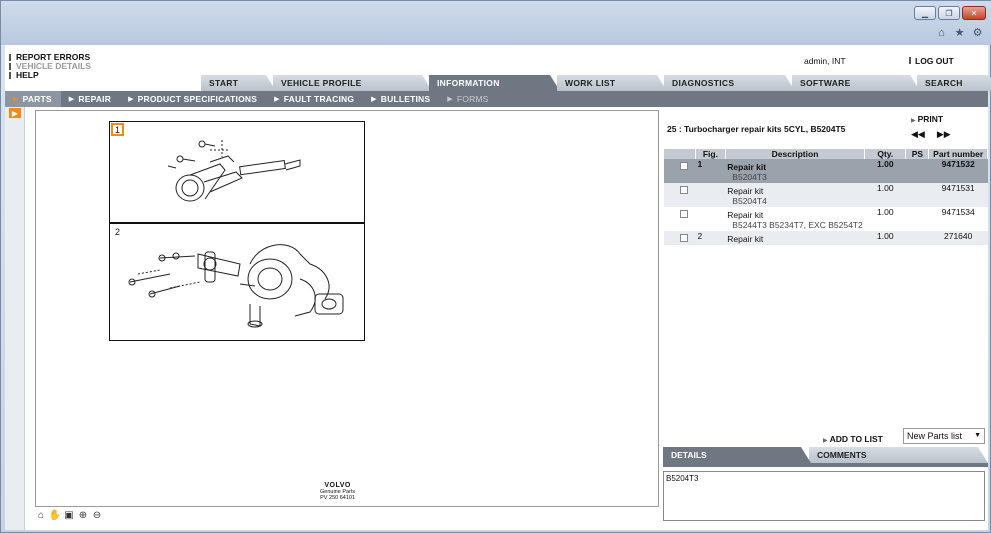 The width and height of the screenshot is (991, 533). I want to click on figure-2: 2, so click(237, 282).